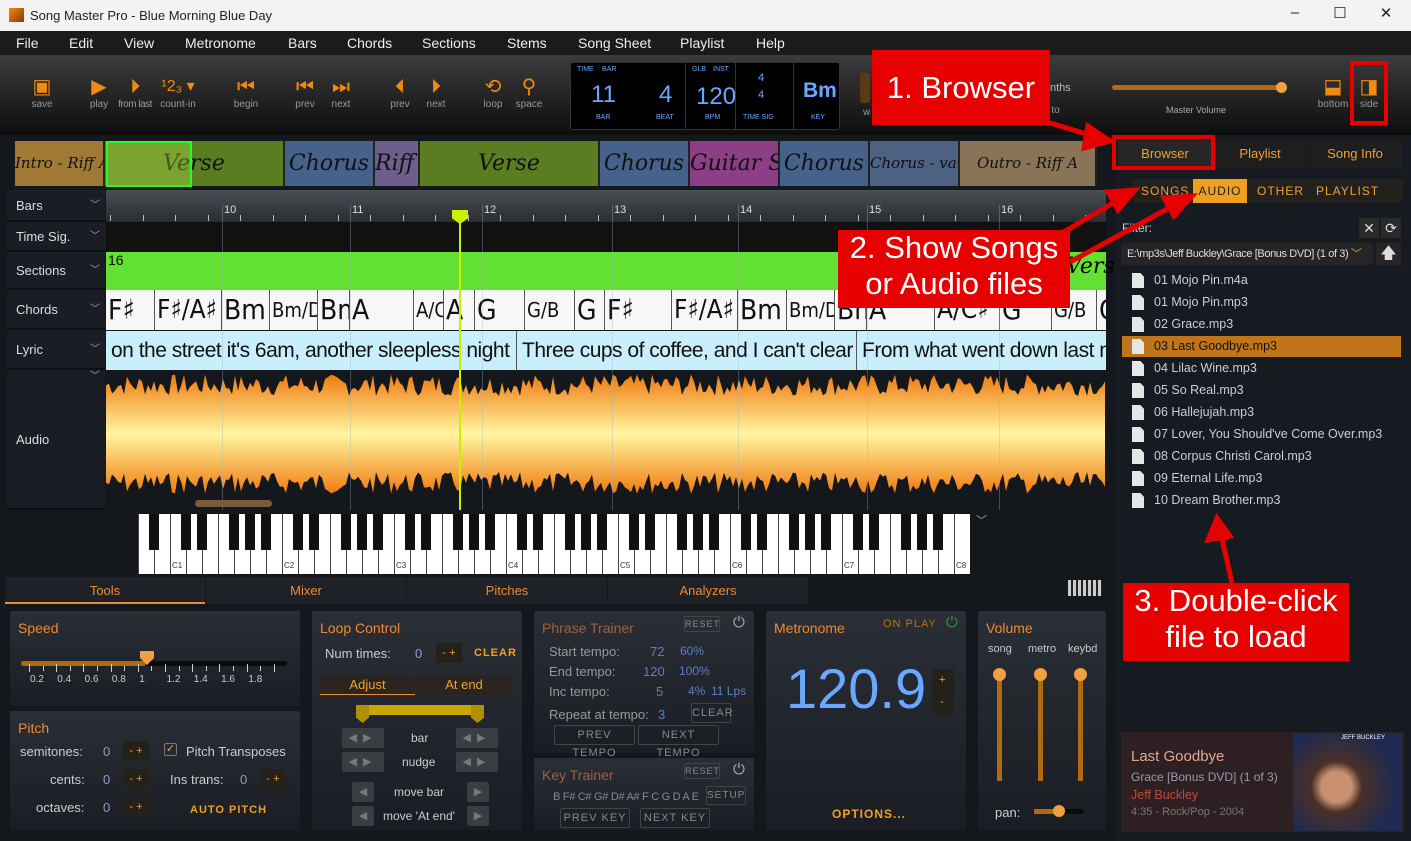 The height and width of the screenshot is (841, 1411). Describe the element at coordinates (1369, 93) in the screenshot. I see `highlight-side-button` at that location.